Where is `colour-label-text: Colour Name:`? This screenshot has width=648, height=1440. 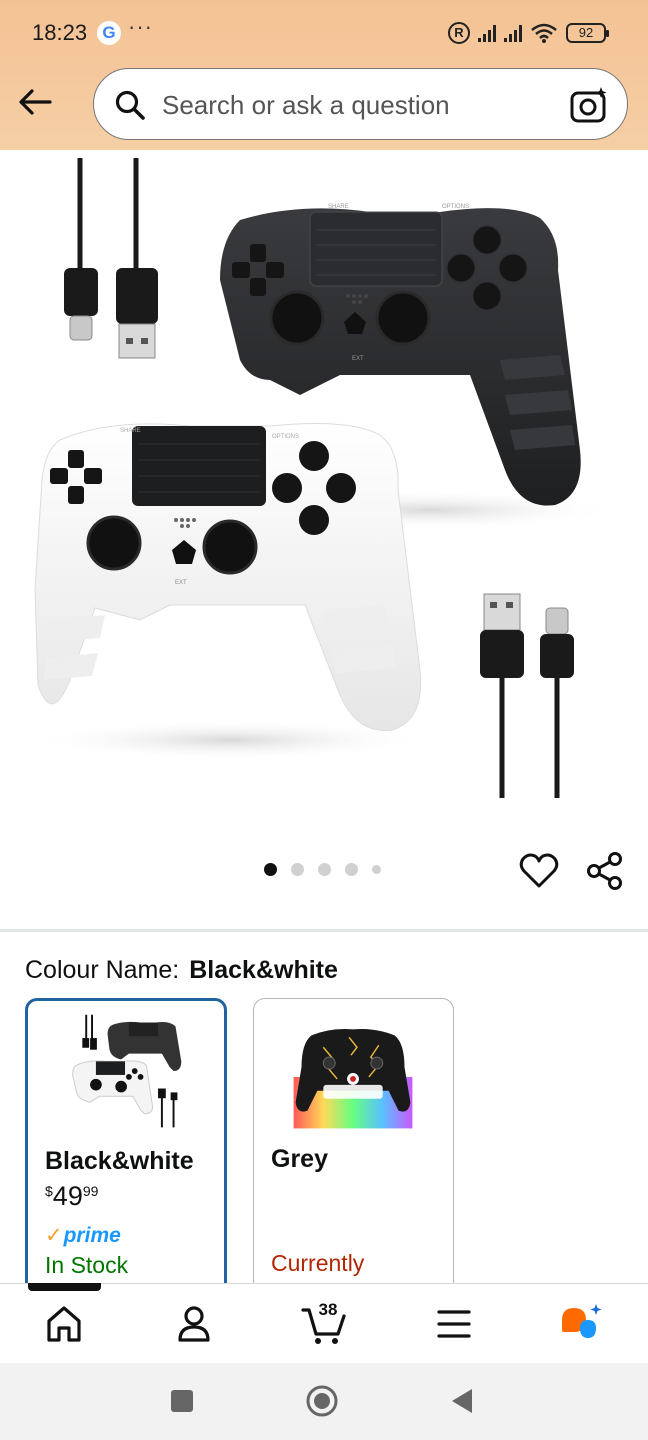
colour-label-text: Colour Name: is located at coordinates (102, 970).